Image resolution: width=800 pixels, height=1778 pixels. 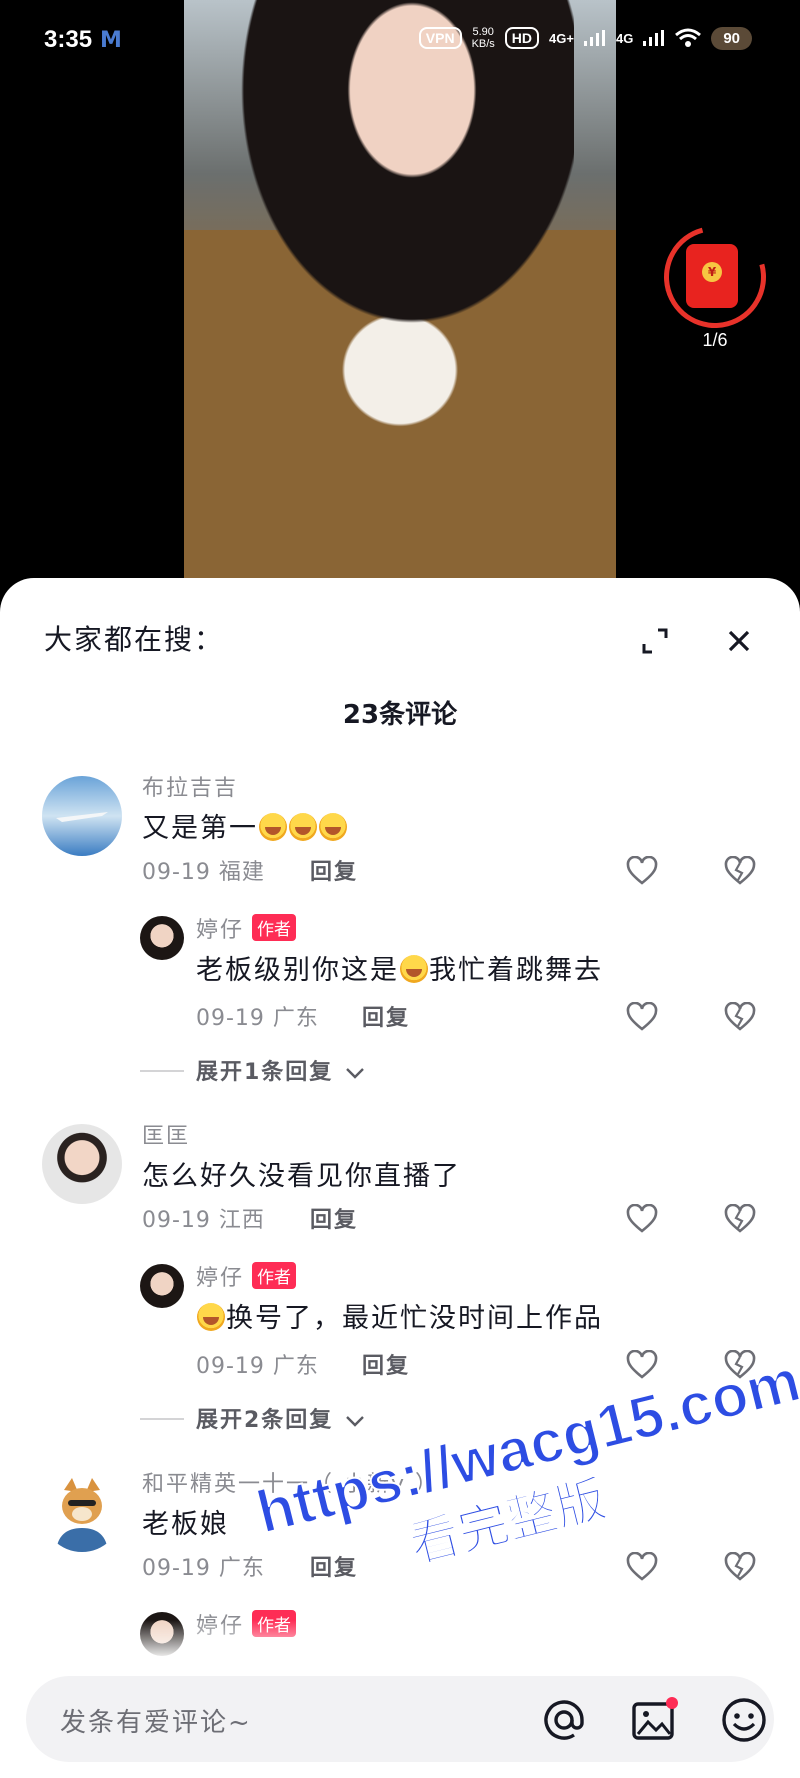 What do you see at coordinates (265, 1072) in the screenshot?
I see `expand-replies-label: 展开1条回复` at bounding box center [265, 1072].